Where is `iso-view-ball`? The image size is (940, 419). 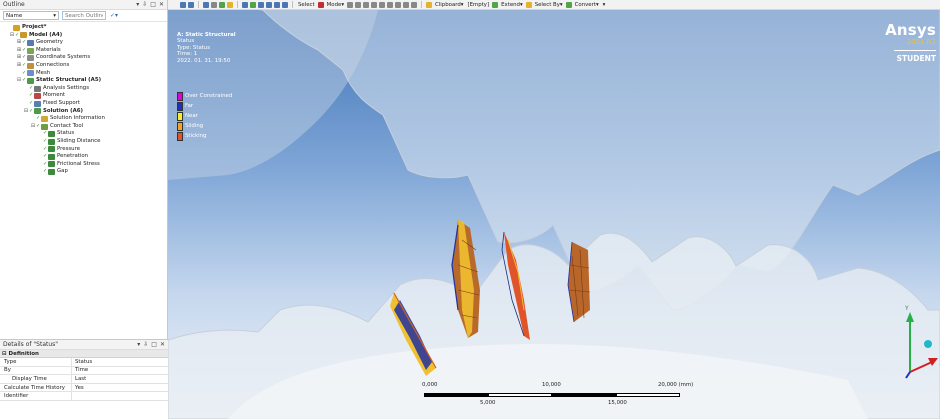
iso-view-ball is located at coordinates (928, 344).